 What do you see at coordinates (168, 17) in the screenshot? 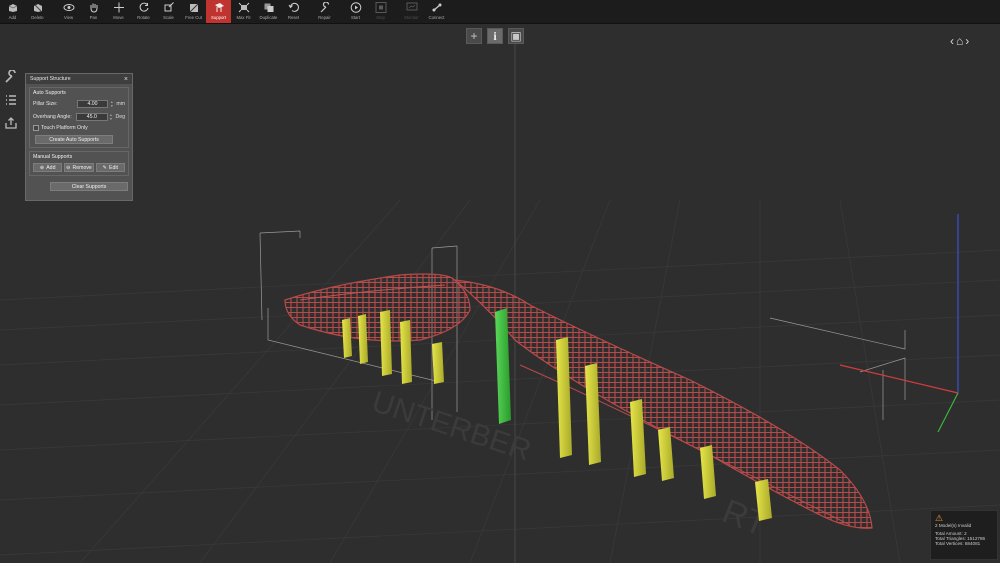
I see `scale-label: Scale` at bounding box center [168, 17].